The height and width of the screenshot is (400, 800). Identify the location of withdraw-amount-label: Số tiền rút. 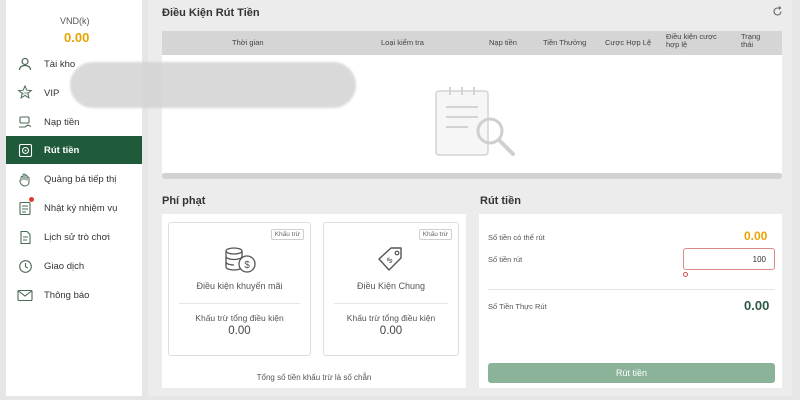
(505, 259).